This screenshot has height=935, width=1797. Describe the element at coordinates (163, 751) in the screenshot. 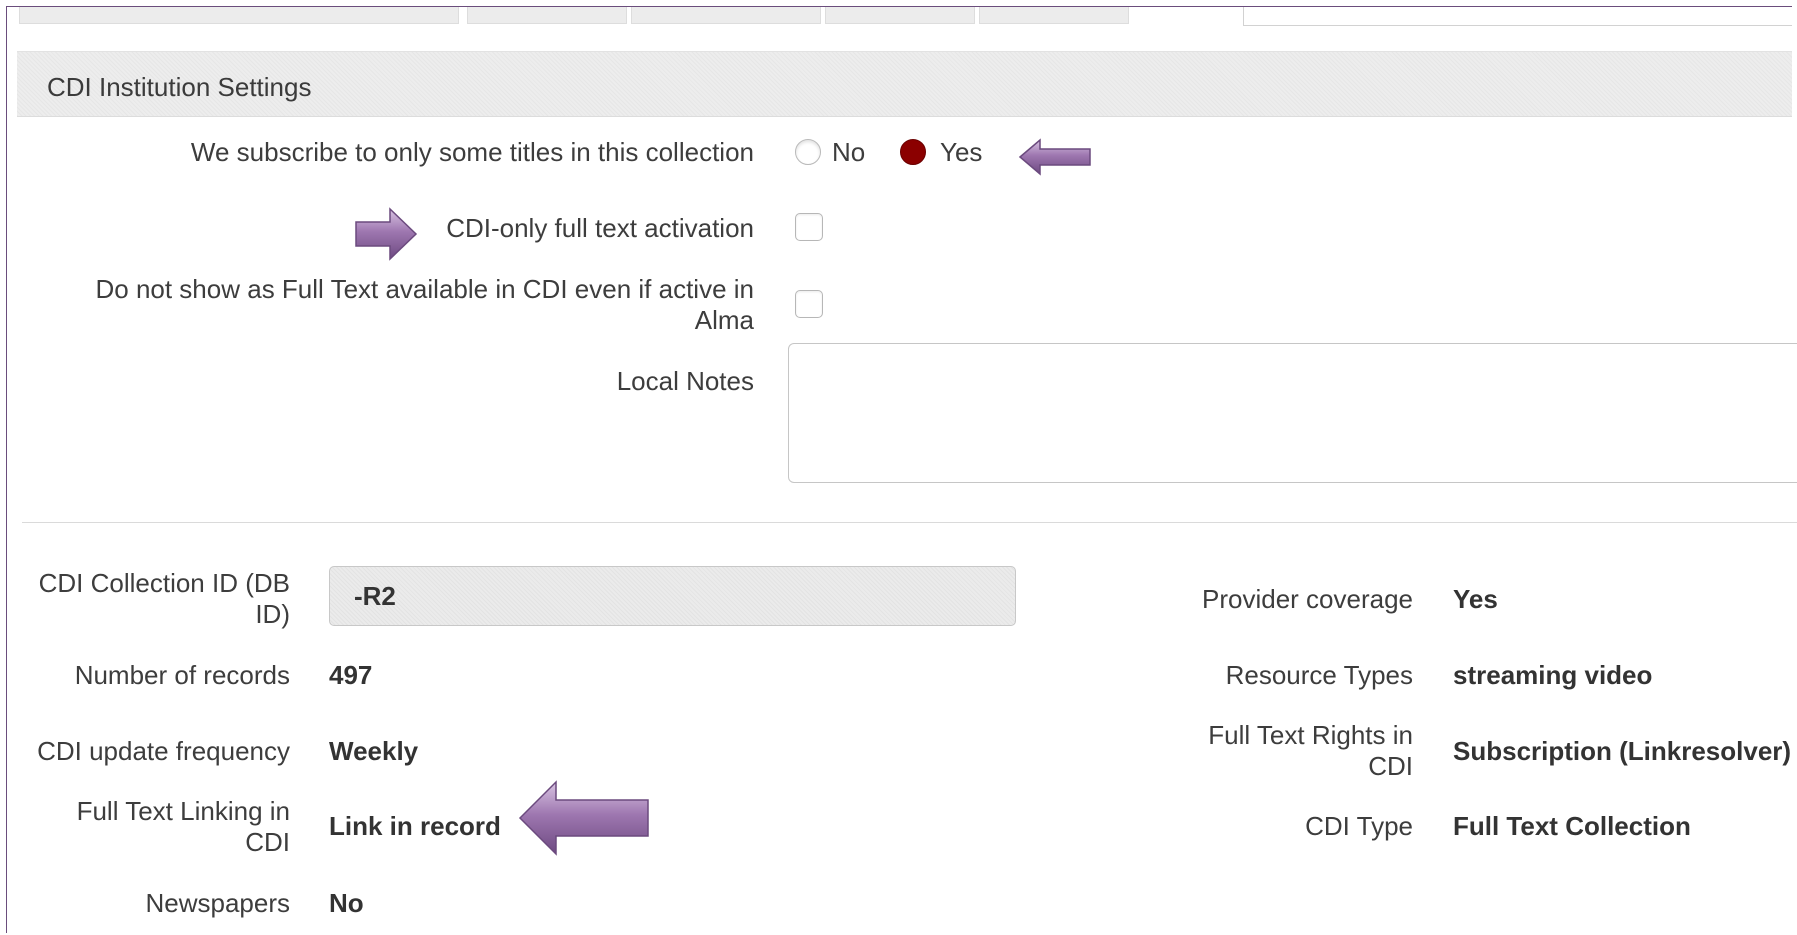

I see `update-frequency-label: CDI update frequency` at that location.